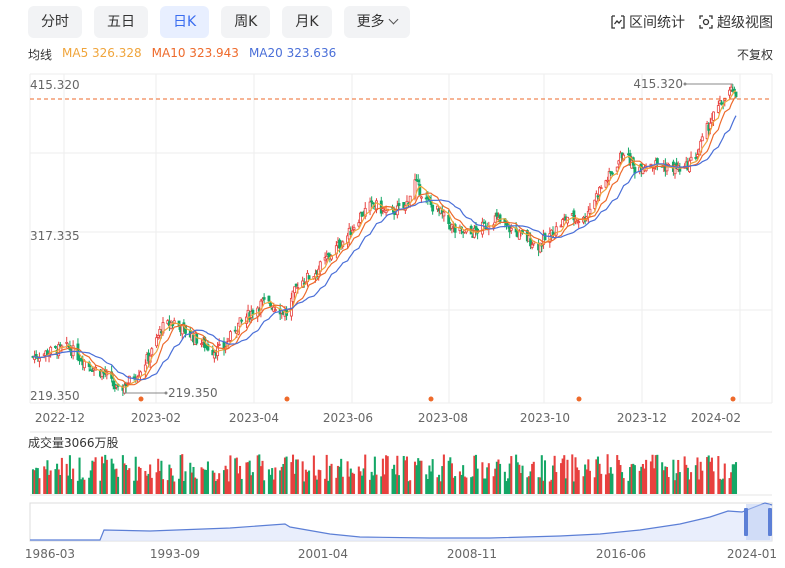 This screenshot has width=785, height=568. I want to click on x-axis-label-6: 2023-12, so click(642, 418).